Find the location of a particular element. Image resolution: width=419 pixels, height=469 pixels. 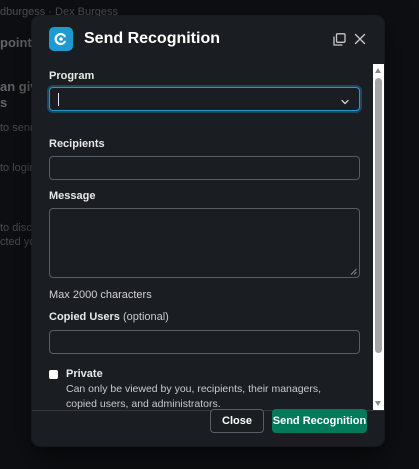

send-recognition-button: Send Recognition is located at coordinates (319, 421).